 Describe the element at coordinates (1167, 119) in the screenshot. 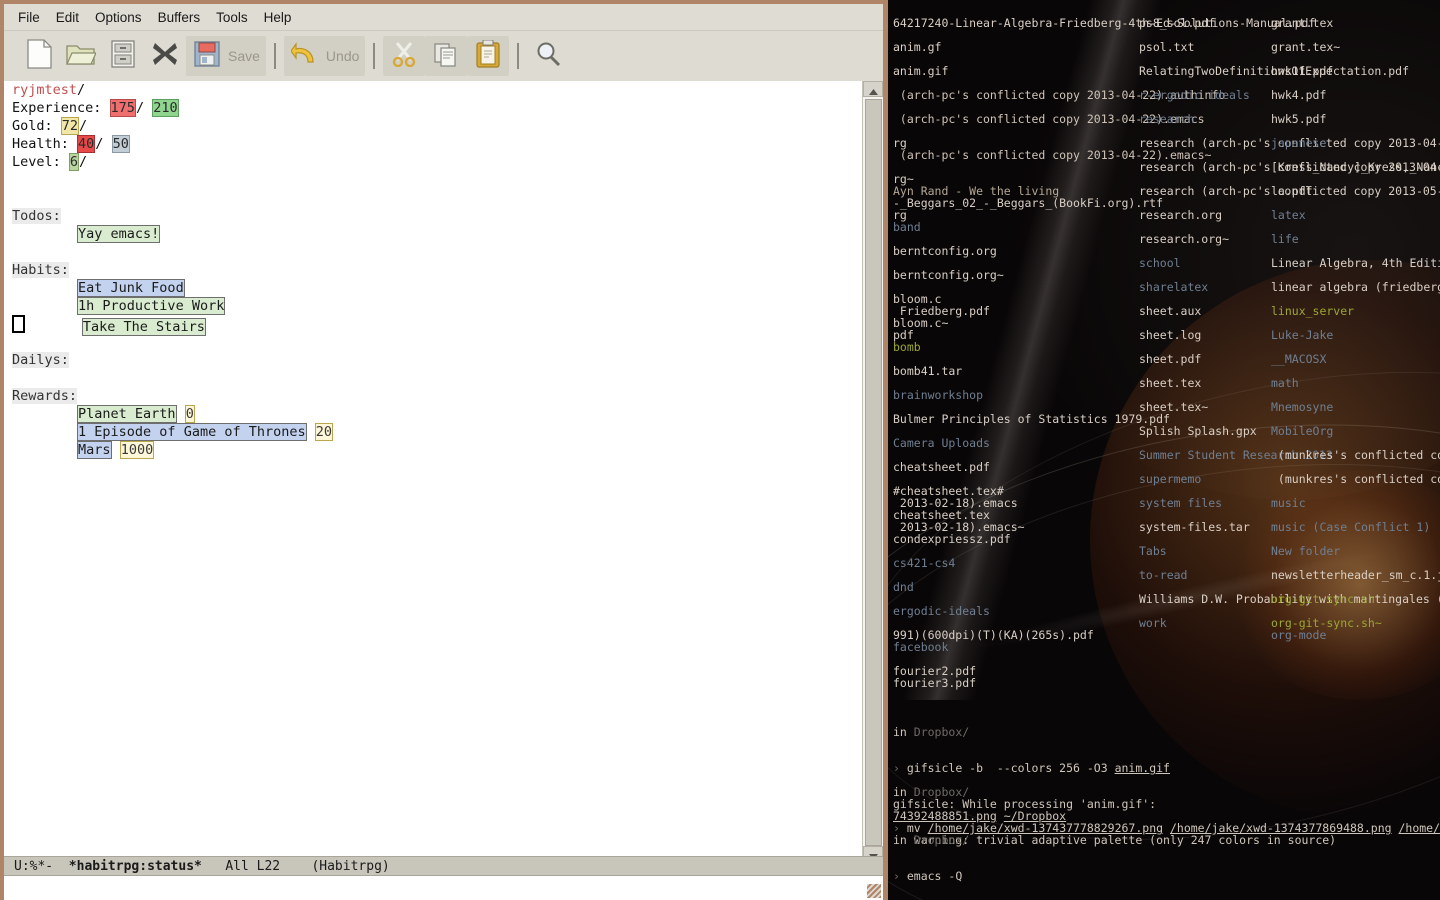

I see `ls-entry-name: research` at that location.